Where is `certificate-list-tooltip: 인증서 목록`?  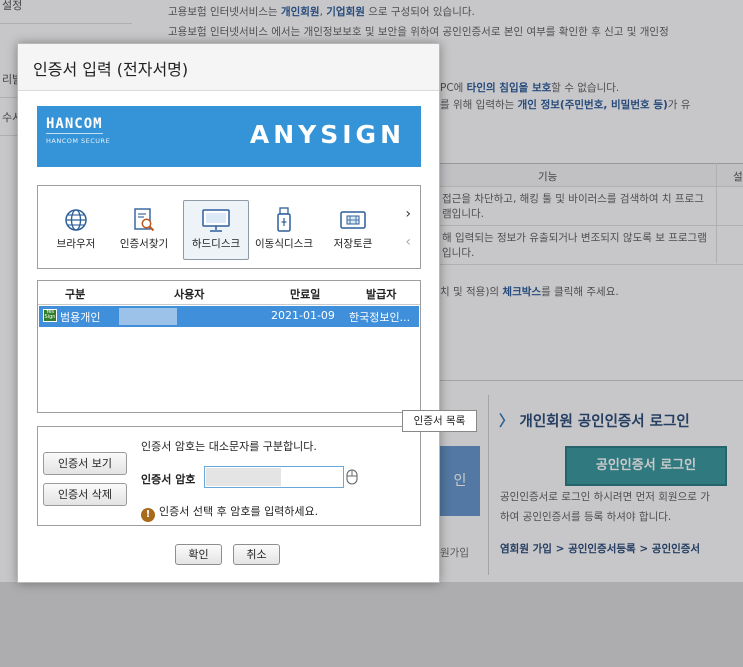 certificate-list-tooltip: 인증서 목록 is located at coordinates (439, 421).